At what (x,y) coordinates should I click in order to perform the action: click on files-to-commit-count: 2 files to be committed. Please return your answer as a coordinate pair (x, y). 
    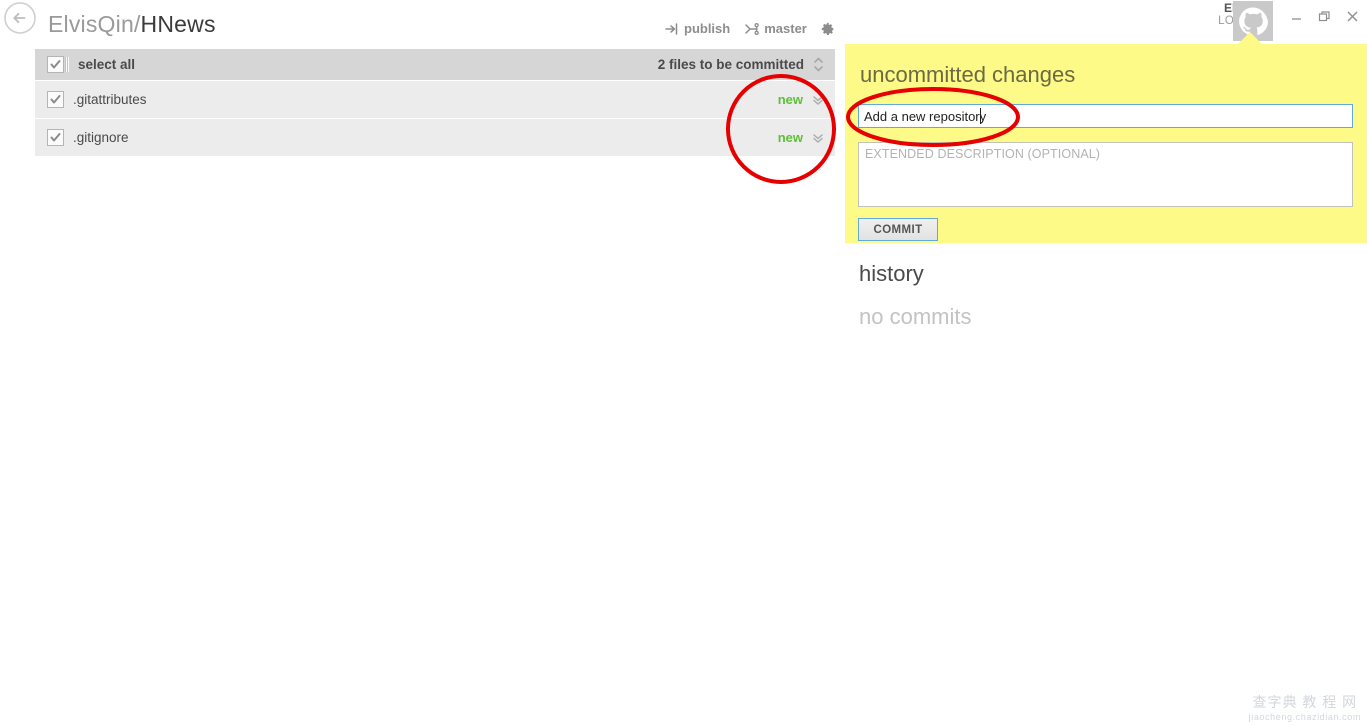
    Looking at the image, I should click on (730, 64).